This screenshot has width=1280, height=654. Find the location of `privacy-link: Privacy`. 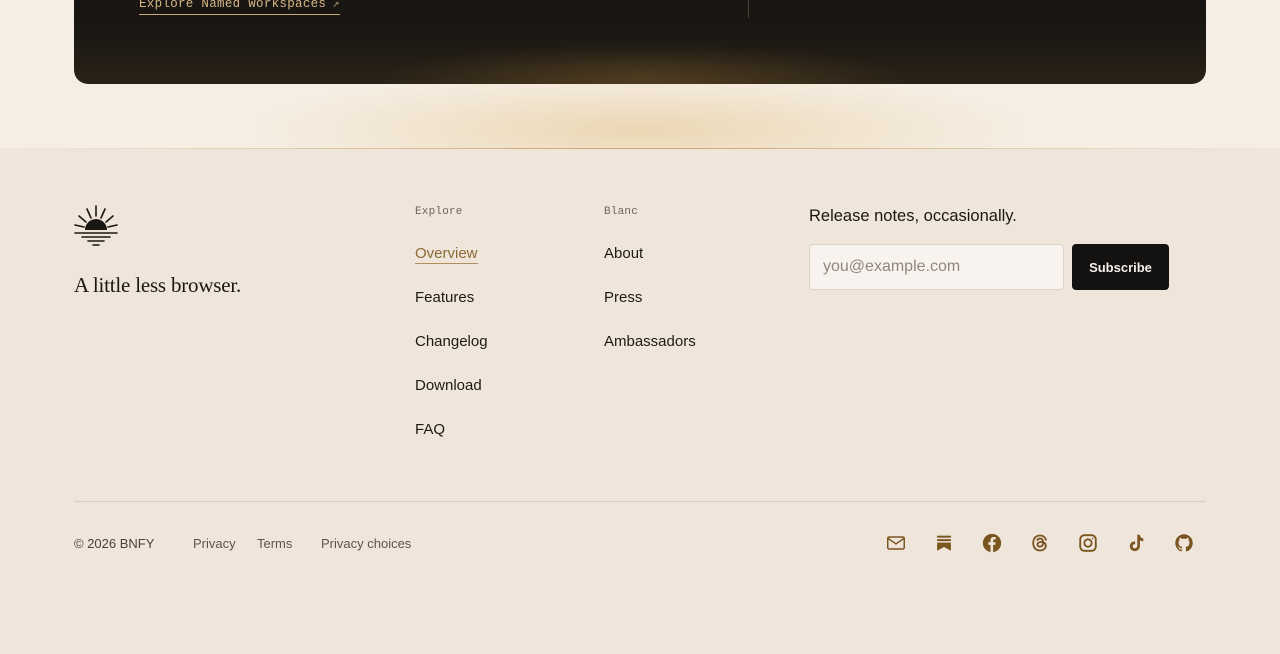

privacy-link: Privacy is located at coordinates (214, 544).